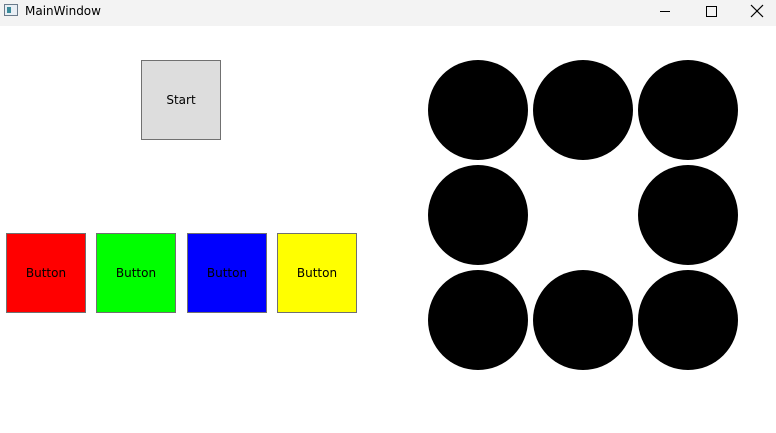  Describe the element at coordinates (317, 273) in the screenshot. I see `yellow-button: Button` at that location.